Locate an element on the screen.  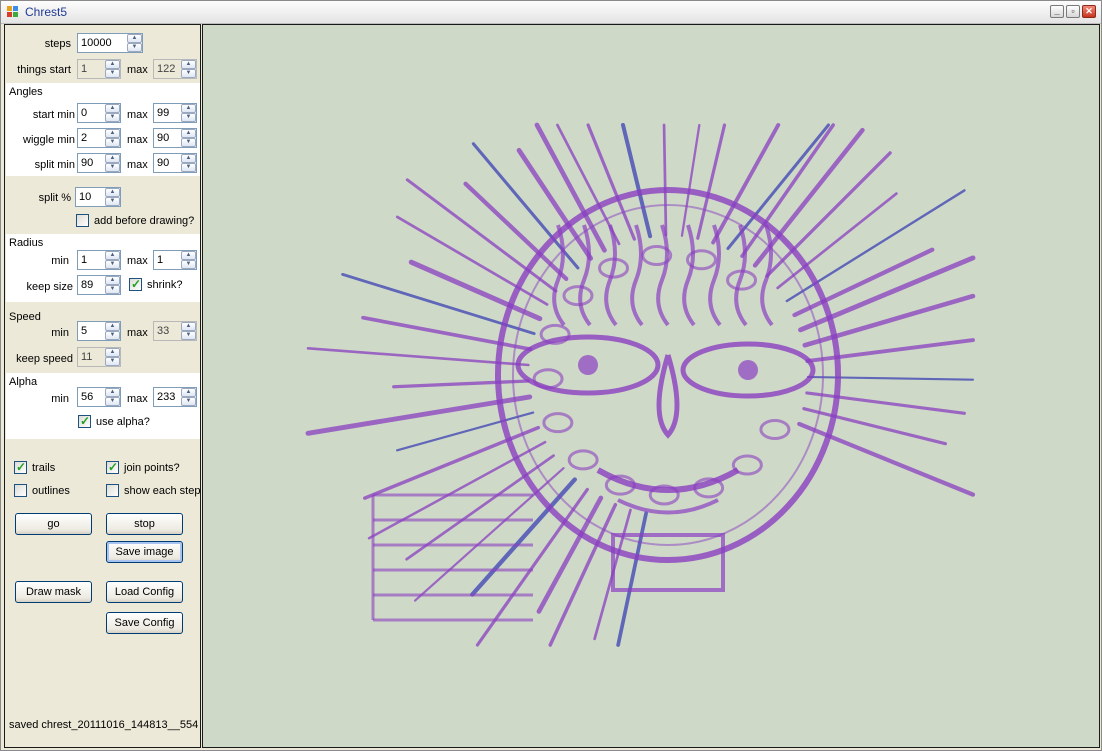
things-start-input: 1 ▲ ▼ is located at coordinates (99, 69).